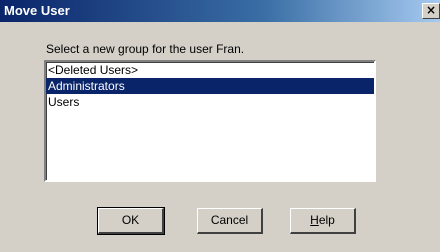 The width and height of the screenshot is (440, 252). What do you see at coordinates (326, 220) in the screenshot?
I see `help-label-rest: elp` at bounding box center [326, 220].